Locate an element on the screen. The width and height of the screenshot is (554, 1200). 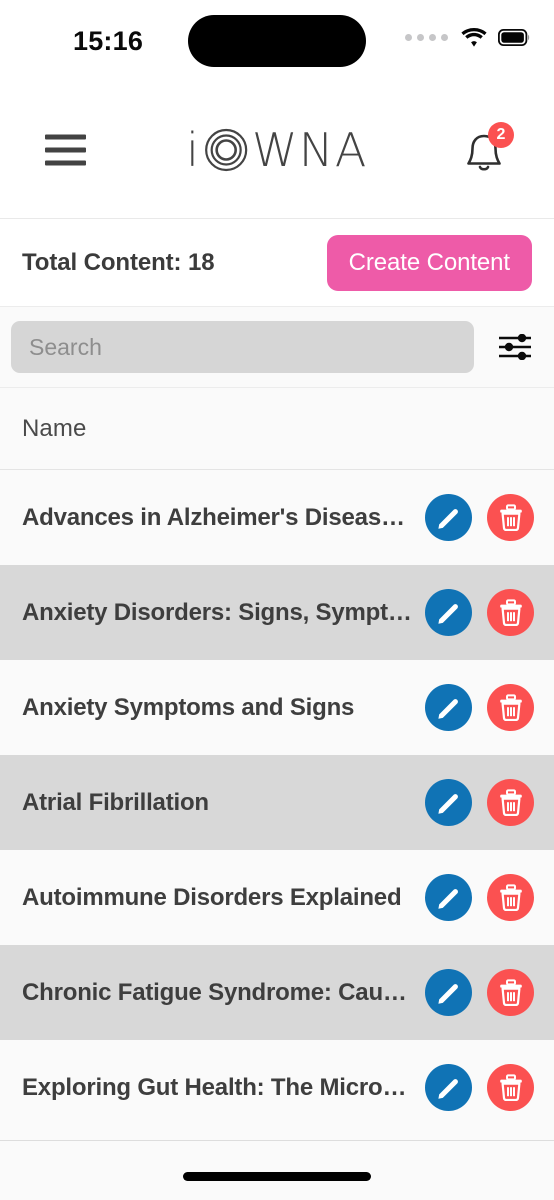
logo-suffix: WNA is located at coordinates (309, 150).